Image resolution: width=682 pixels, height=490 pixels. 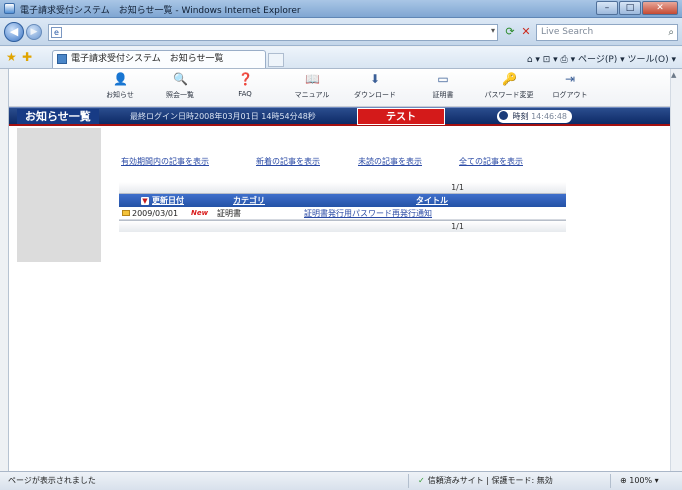 I want to click on scroll-up-icon: ▲, so click(x=673, y=75).